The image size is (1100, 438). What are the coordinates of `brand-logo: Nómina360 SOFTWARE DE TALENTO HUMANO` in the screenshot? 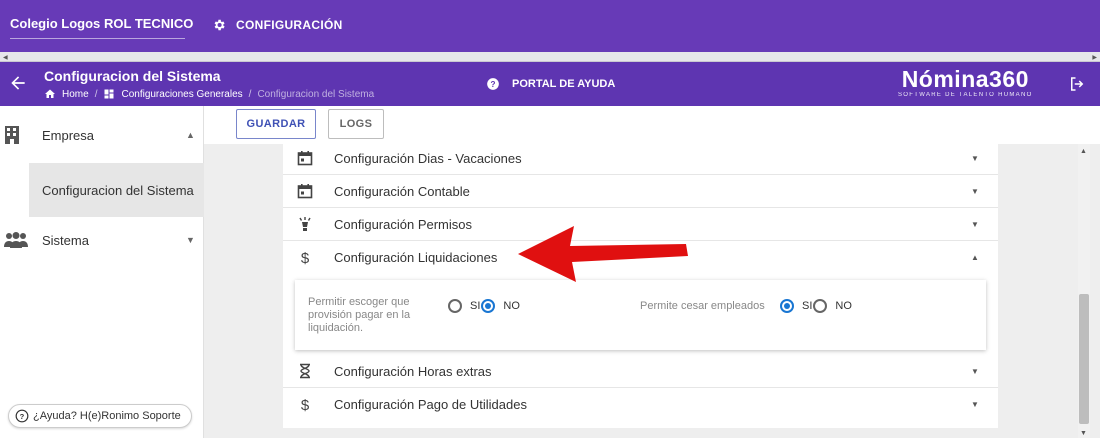 It's located at (965, 82).